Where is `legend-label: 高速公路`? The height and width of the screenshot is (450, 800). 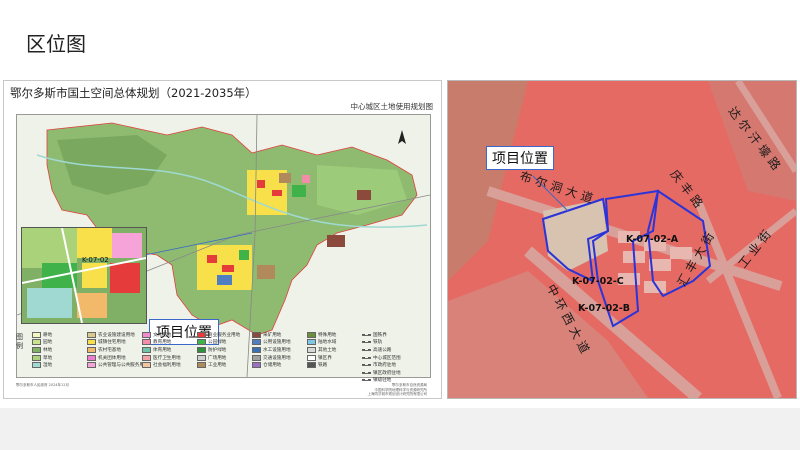 legend-label: 高速公路 is located at coordinates (382, 350).